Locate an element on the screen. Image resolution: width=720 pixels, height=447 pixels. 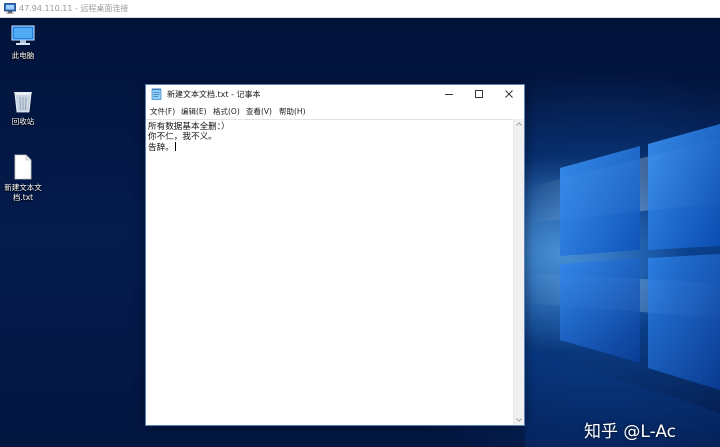
maximize-button is located at coordinates (479, 94).